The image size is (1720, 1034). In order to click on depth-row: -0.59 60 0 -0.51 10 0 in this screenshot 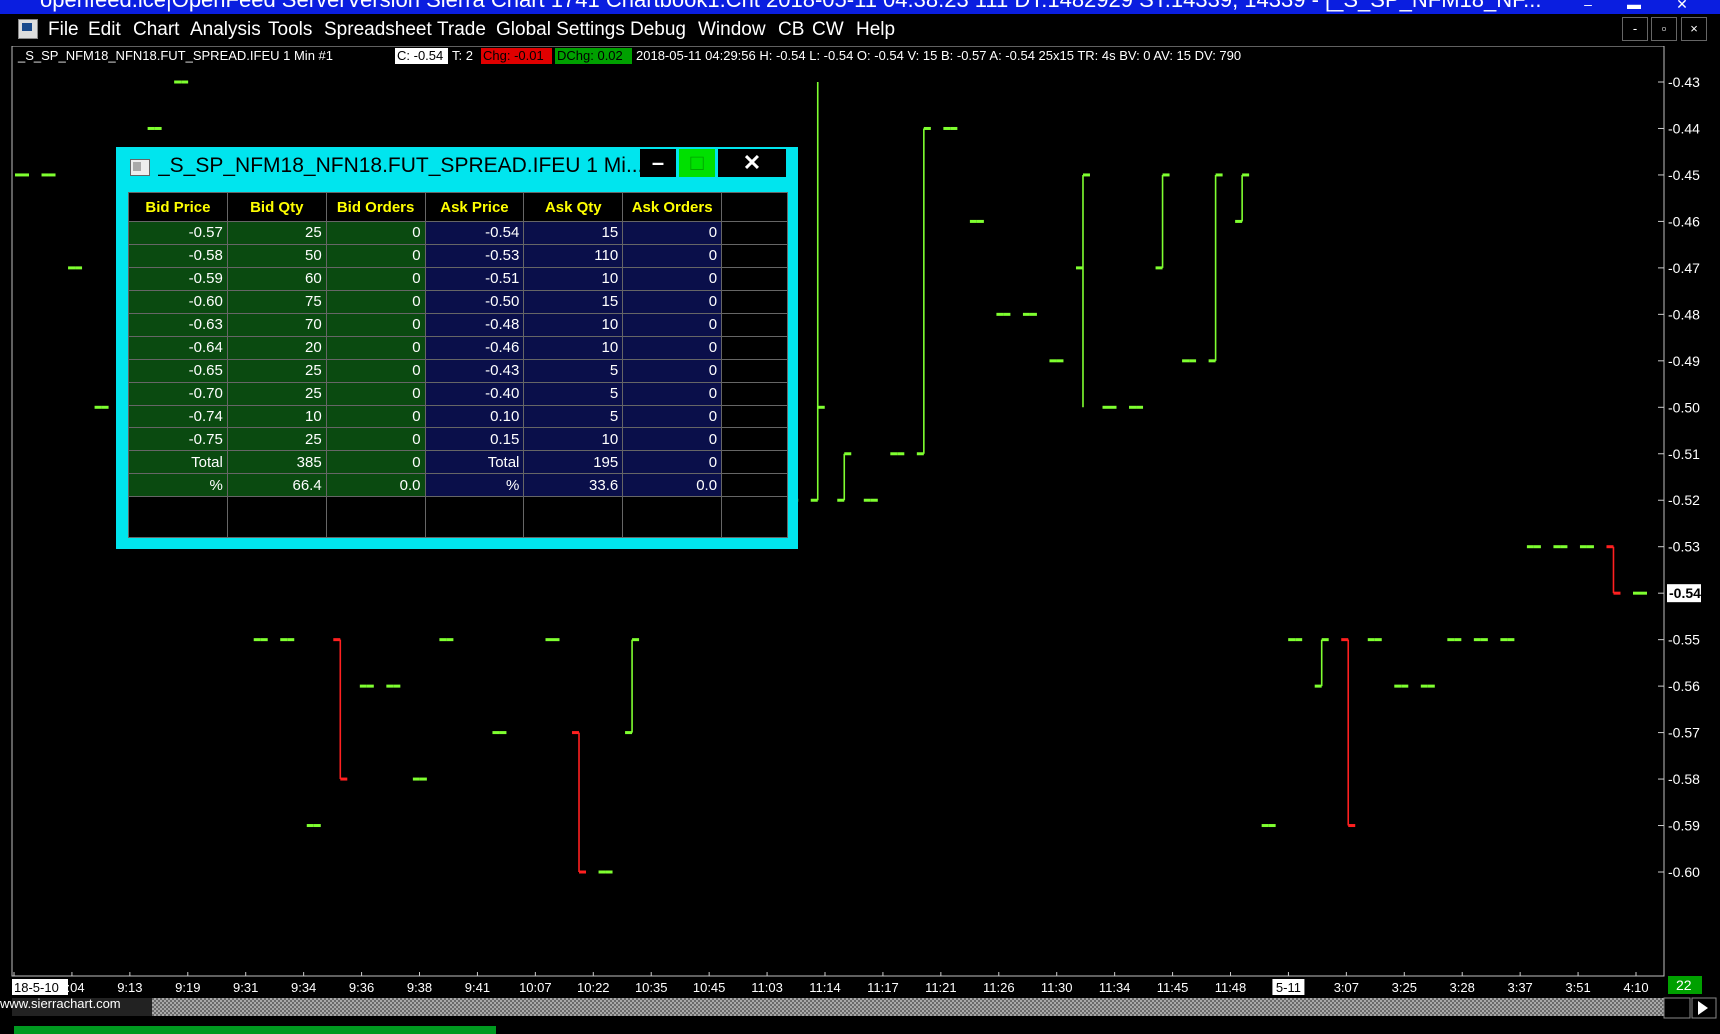, I will do `click(458, 278)`.